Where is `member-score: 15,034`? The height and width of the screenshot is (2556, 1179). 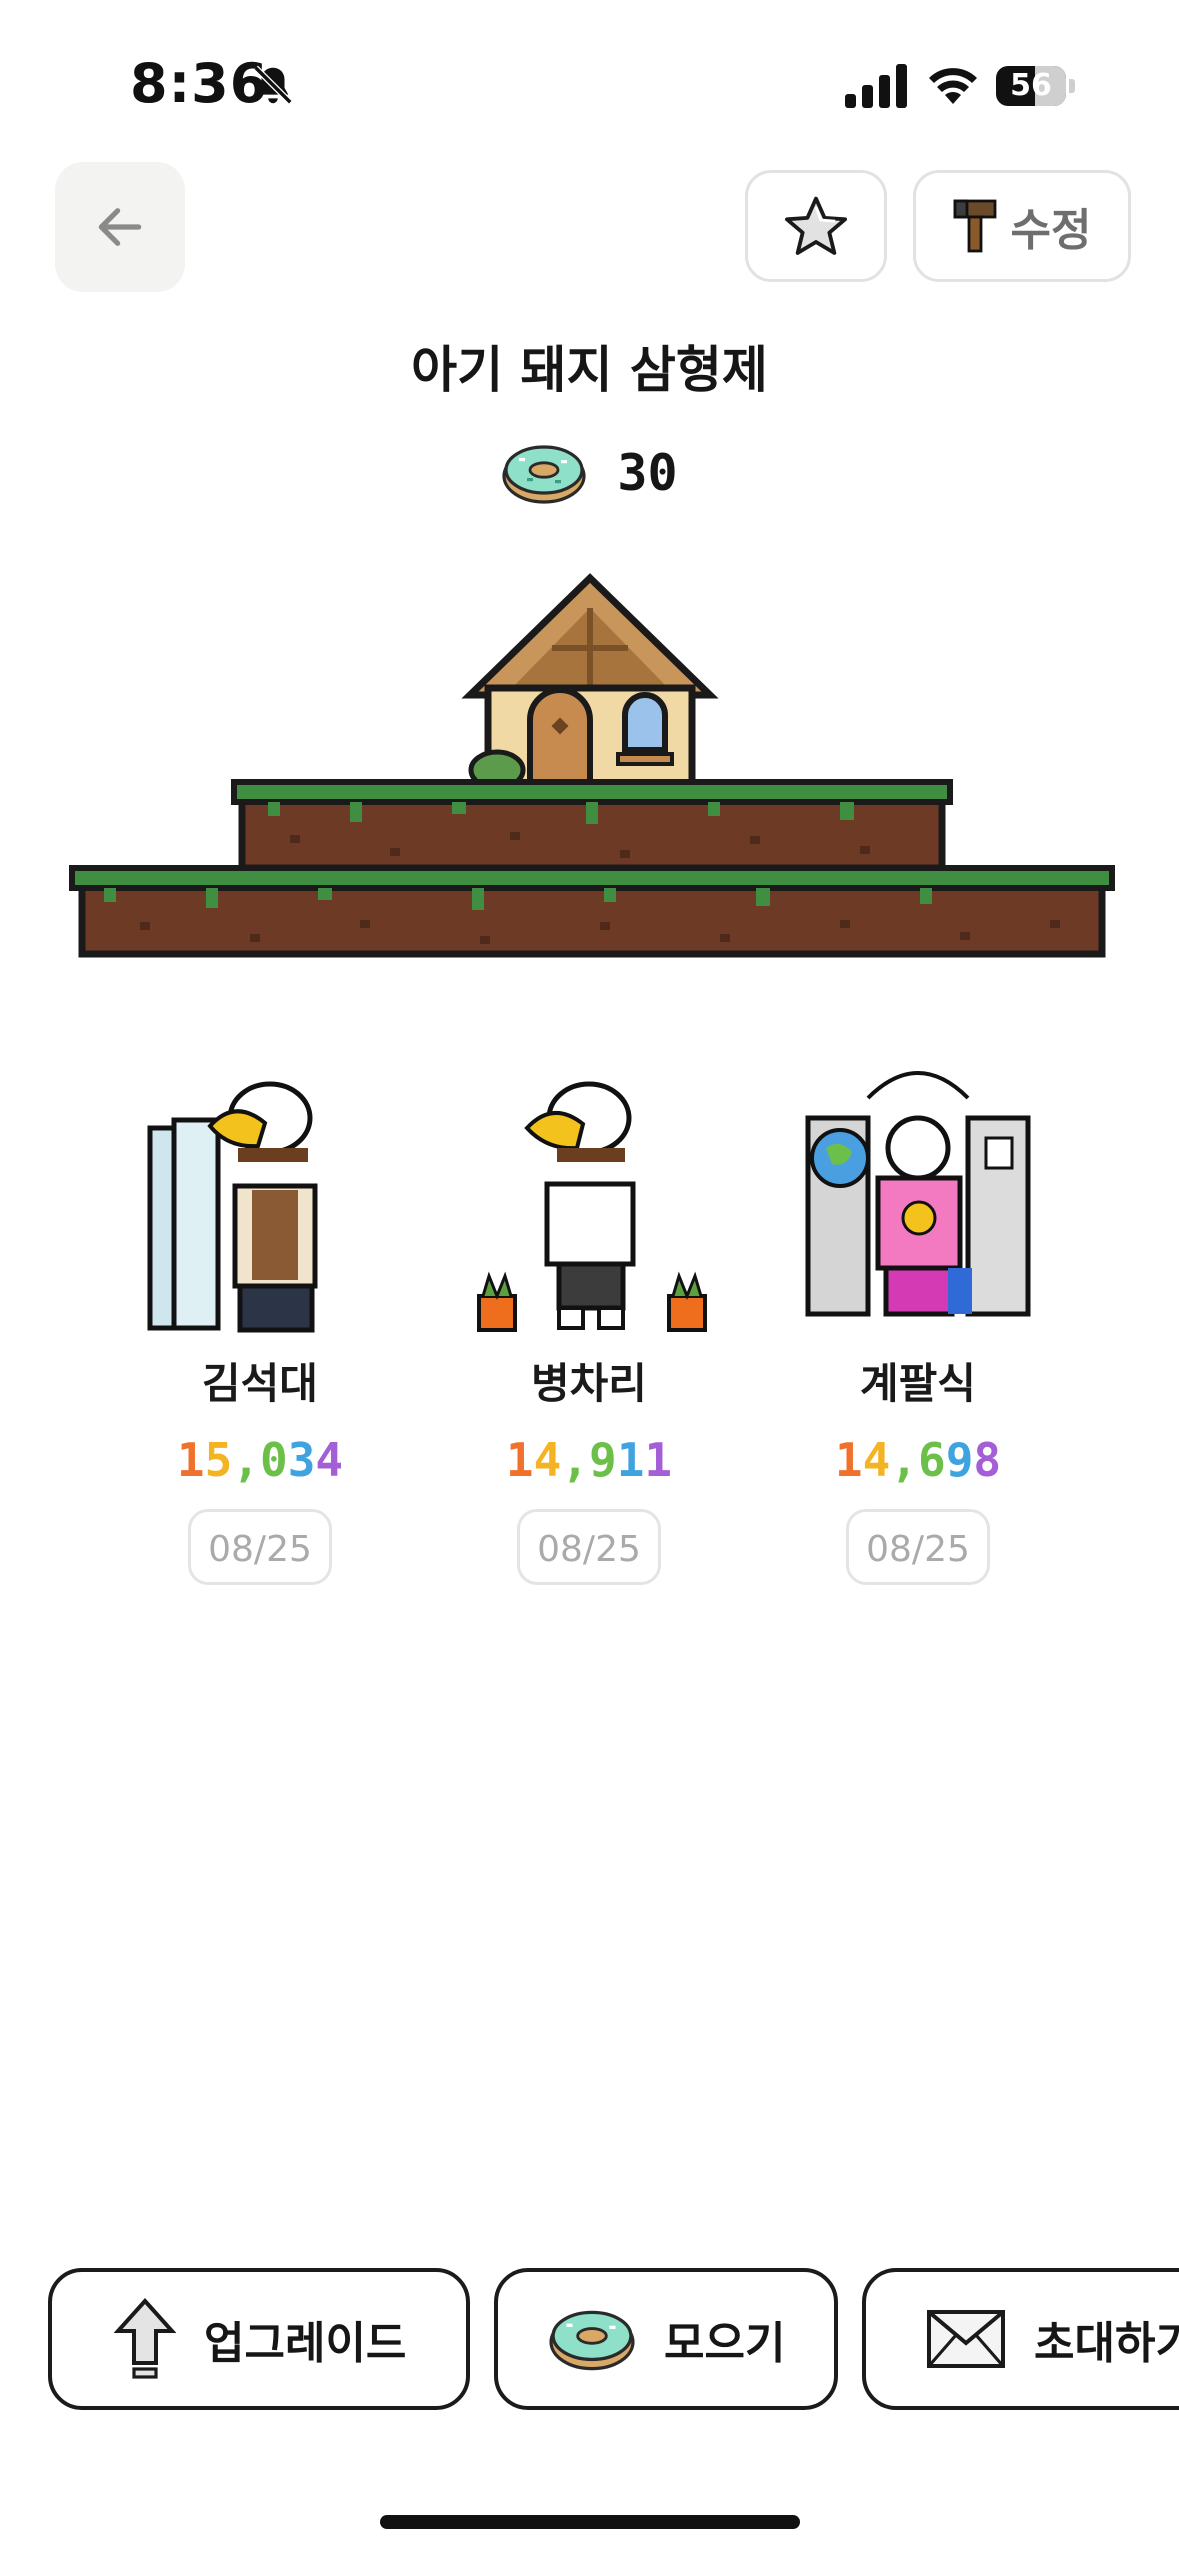
member-score: 15,034 is located at coordinates (260, 1460).